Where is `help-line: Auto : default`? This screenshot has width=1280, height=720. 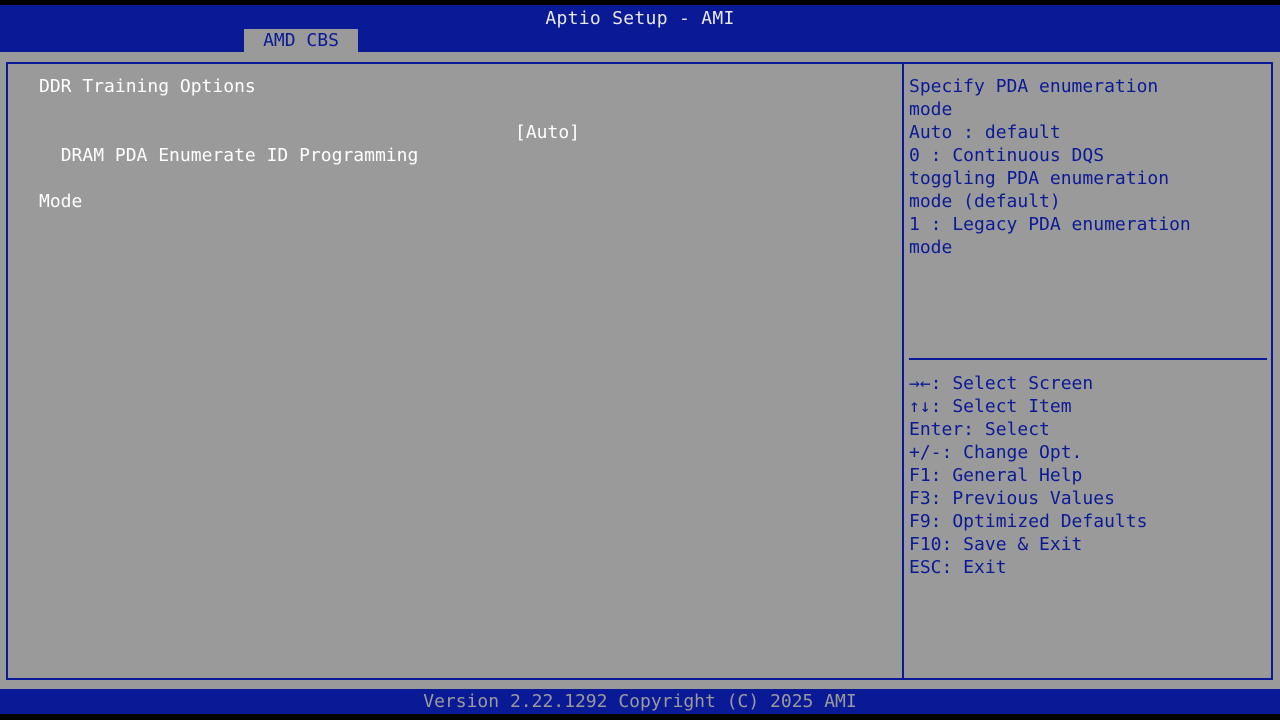
help-line: Auto : default is located at coordinates (985, 132).